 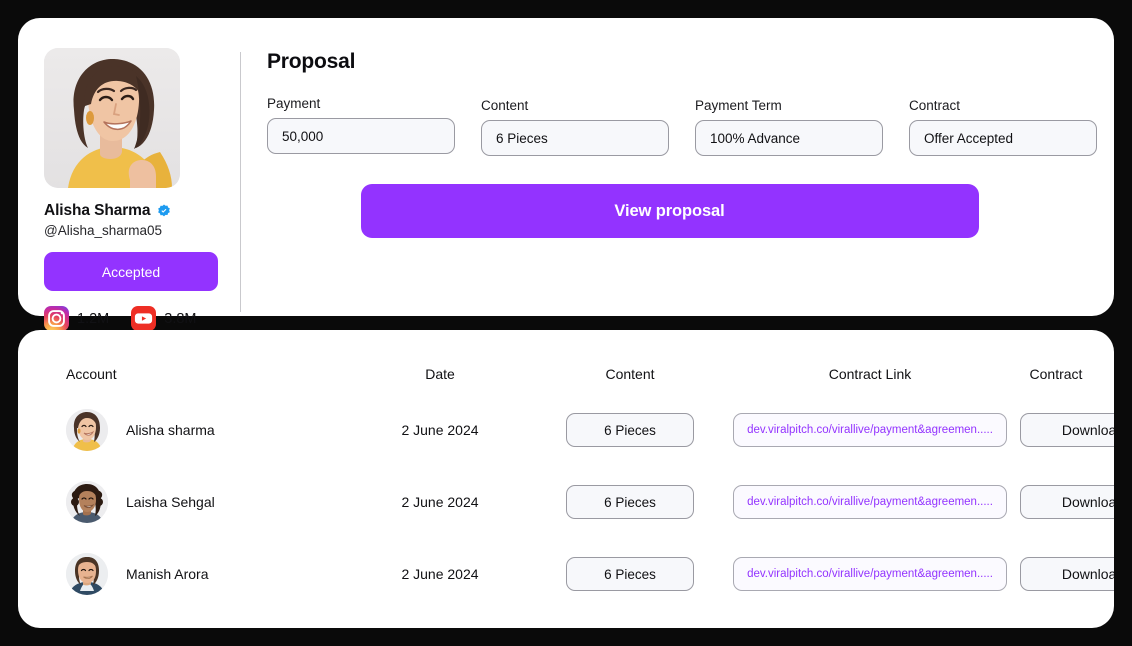 I want to click on social-stats-row: 1.2M 3.8M, so click(x=142, y=318).